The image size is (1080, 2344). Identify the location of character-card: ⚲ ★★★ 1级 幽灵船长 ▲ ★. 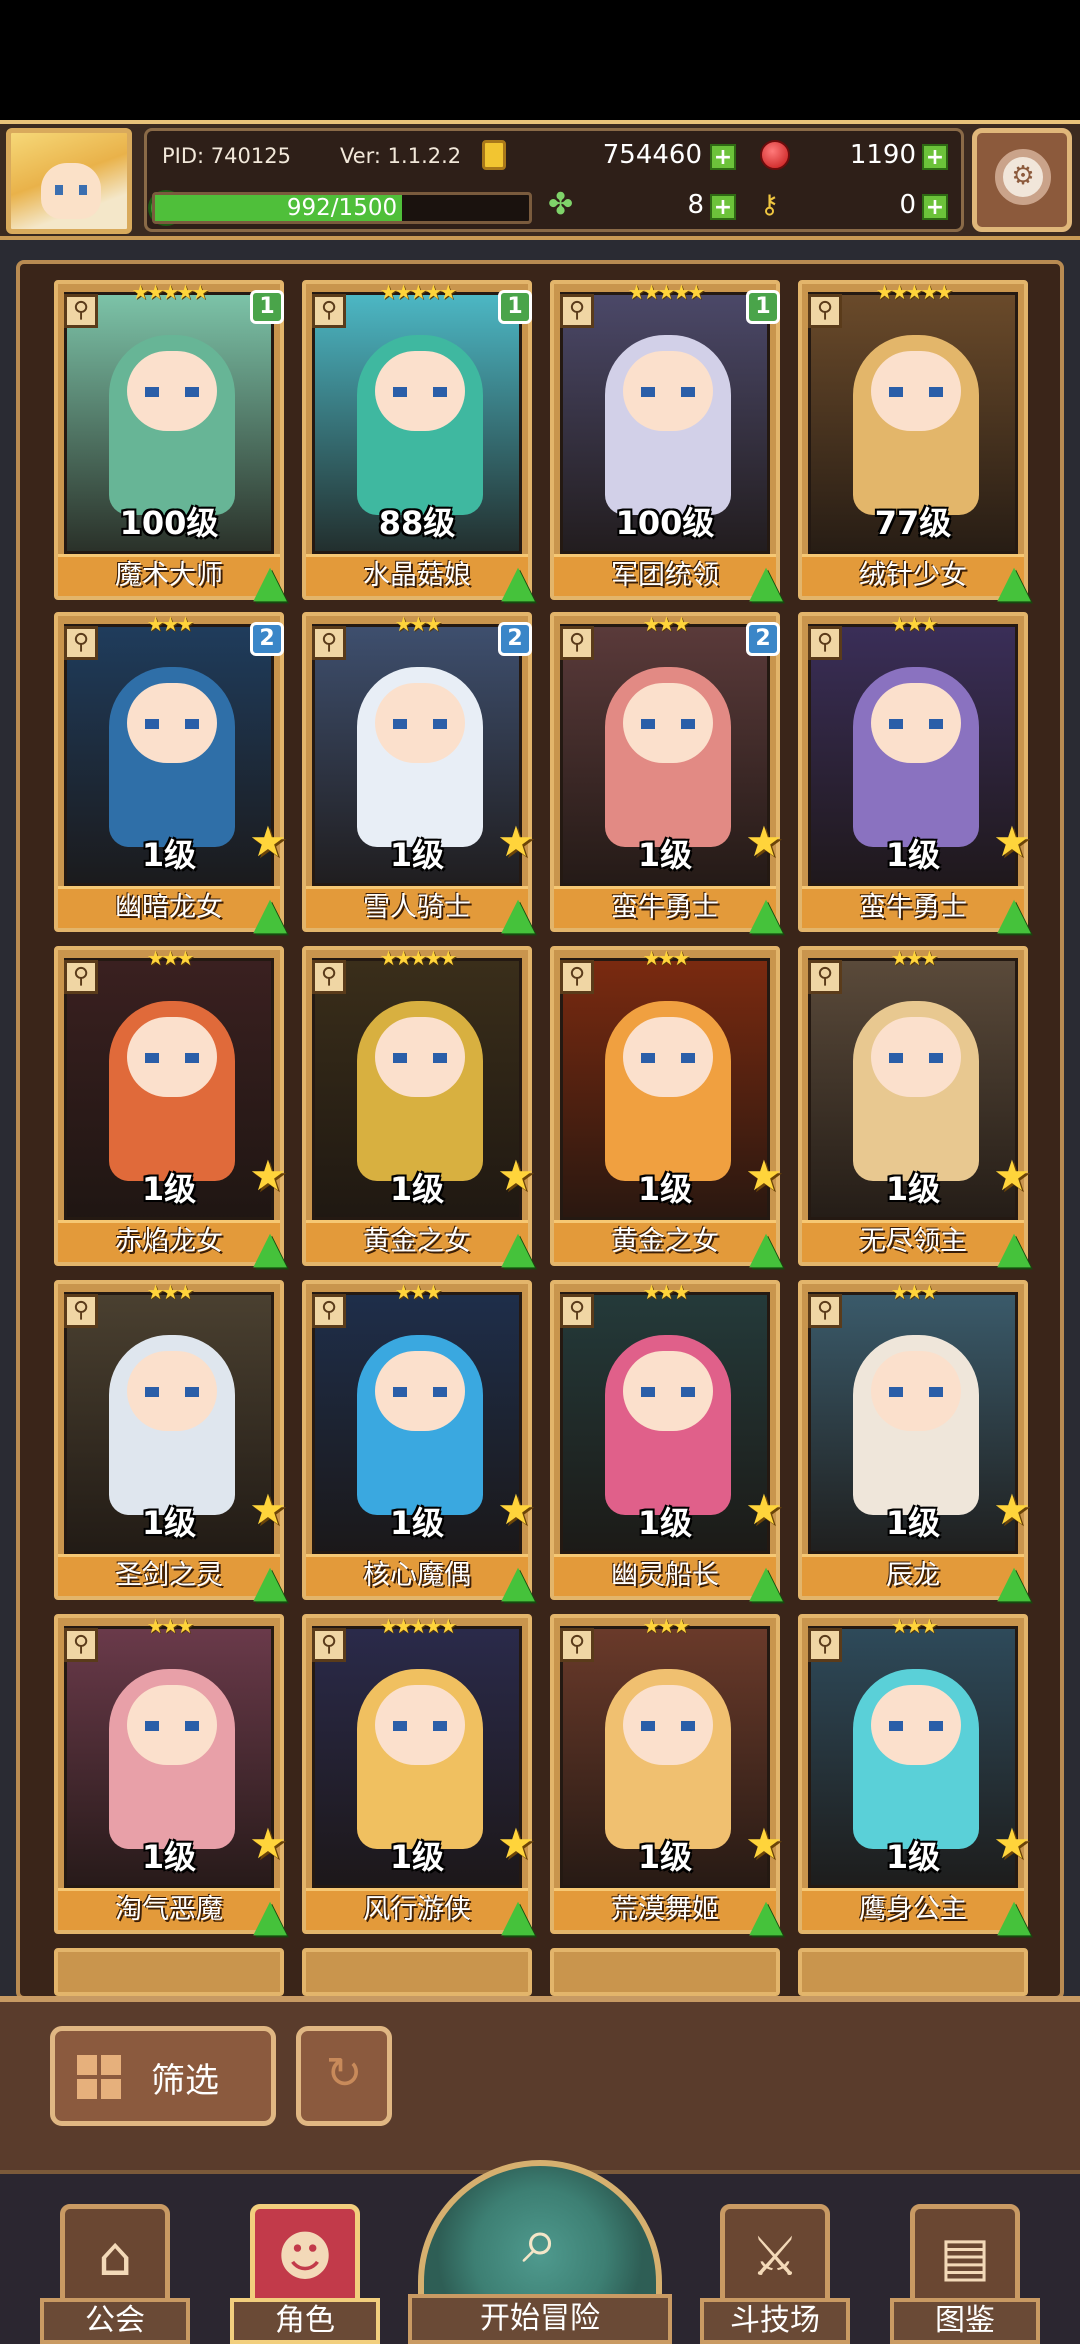
(666, 1443).